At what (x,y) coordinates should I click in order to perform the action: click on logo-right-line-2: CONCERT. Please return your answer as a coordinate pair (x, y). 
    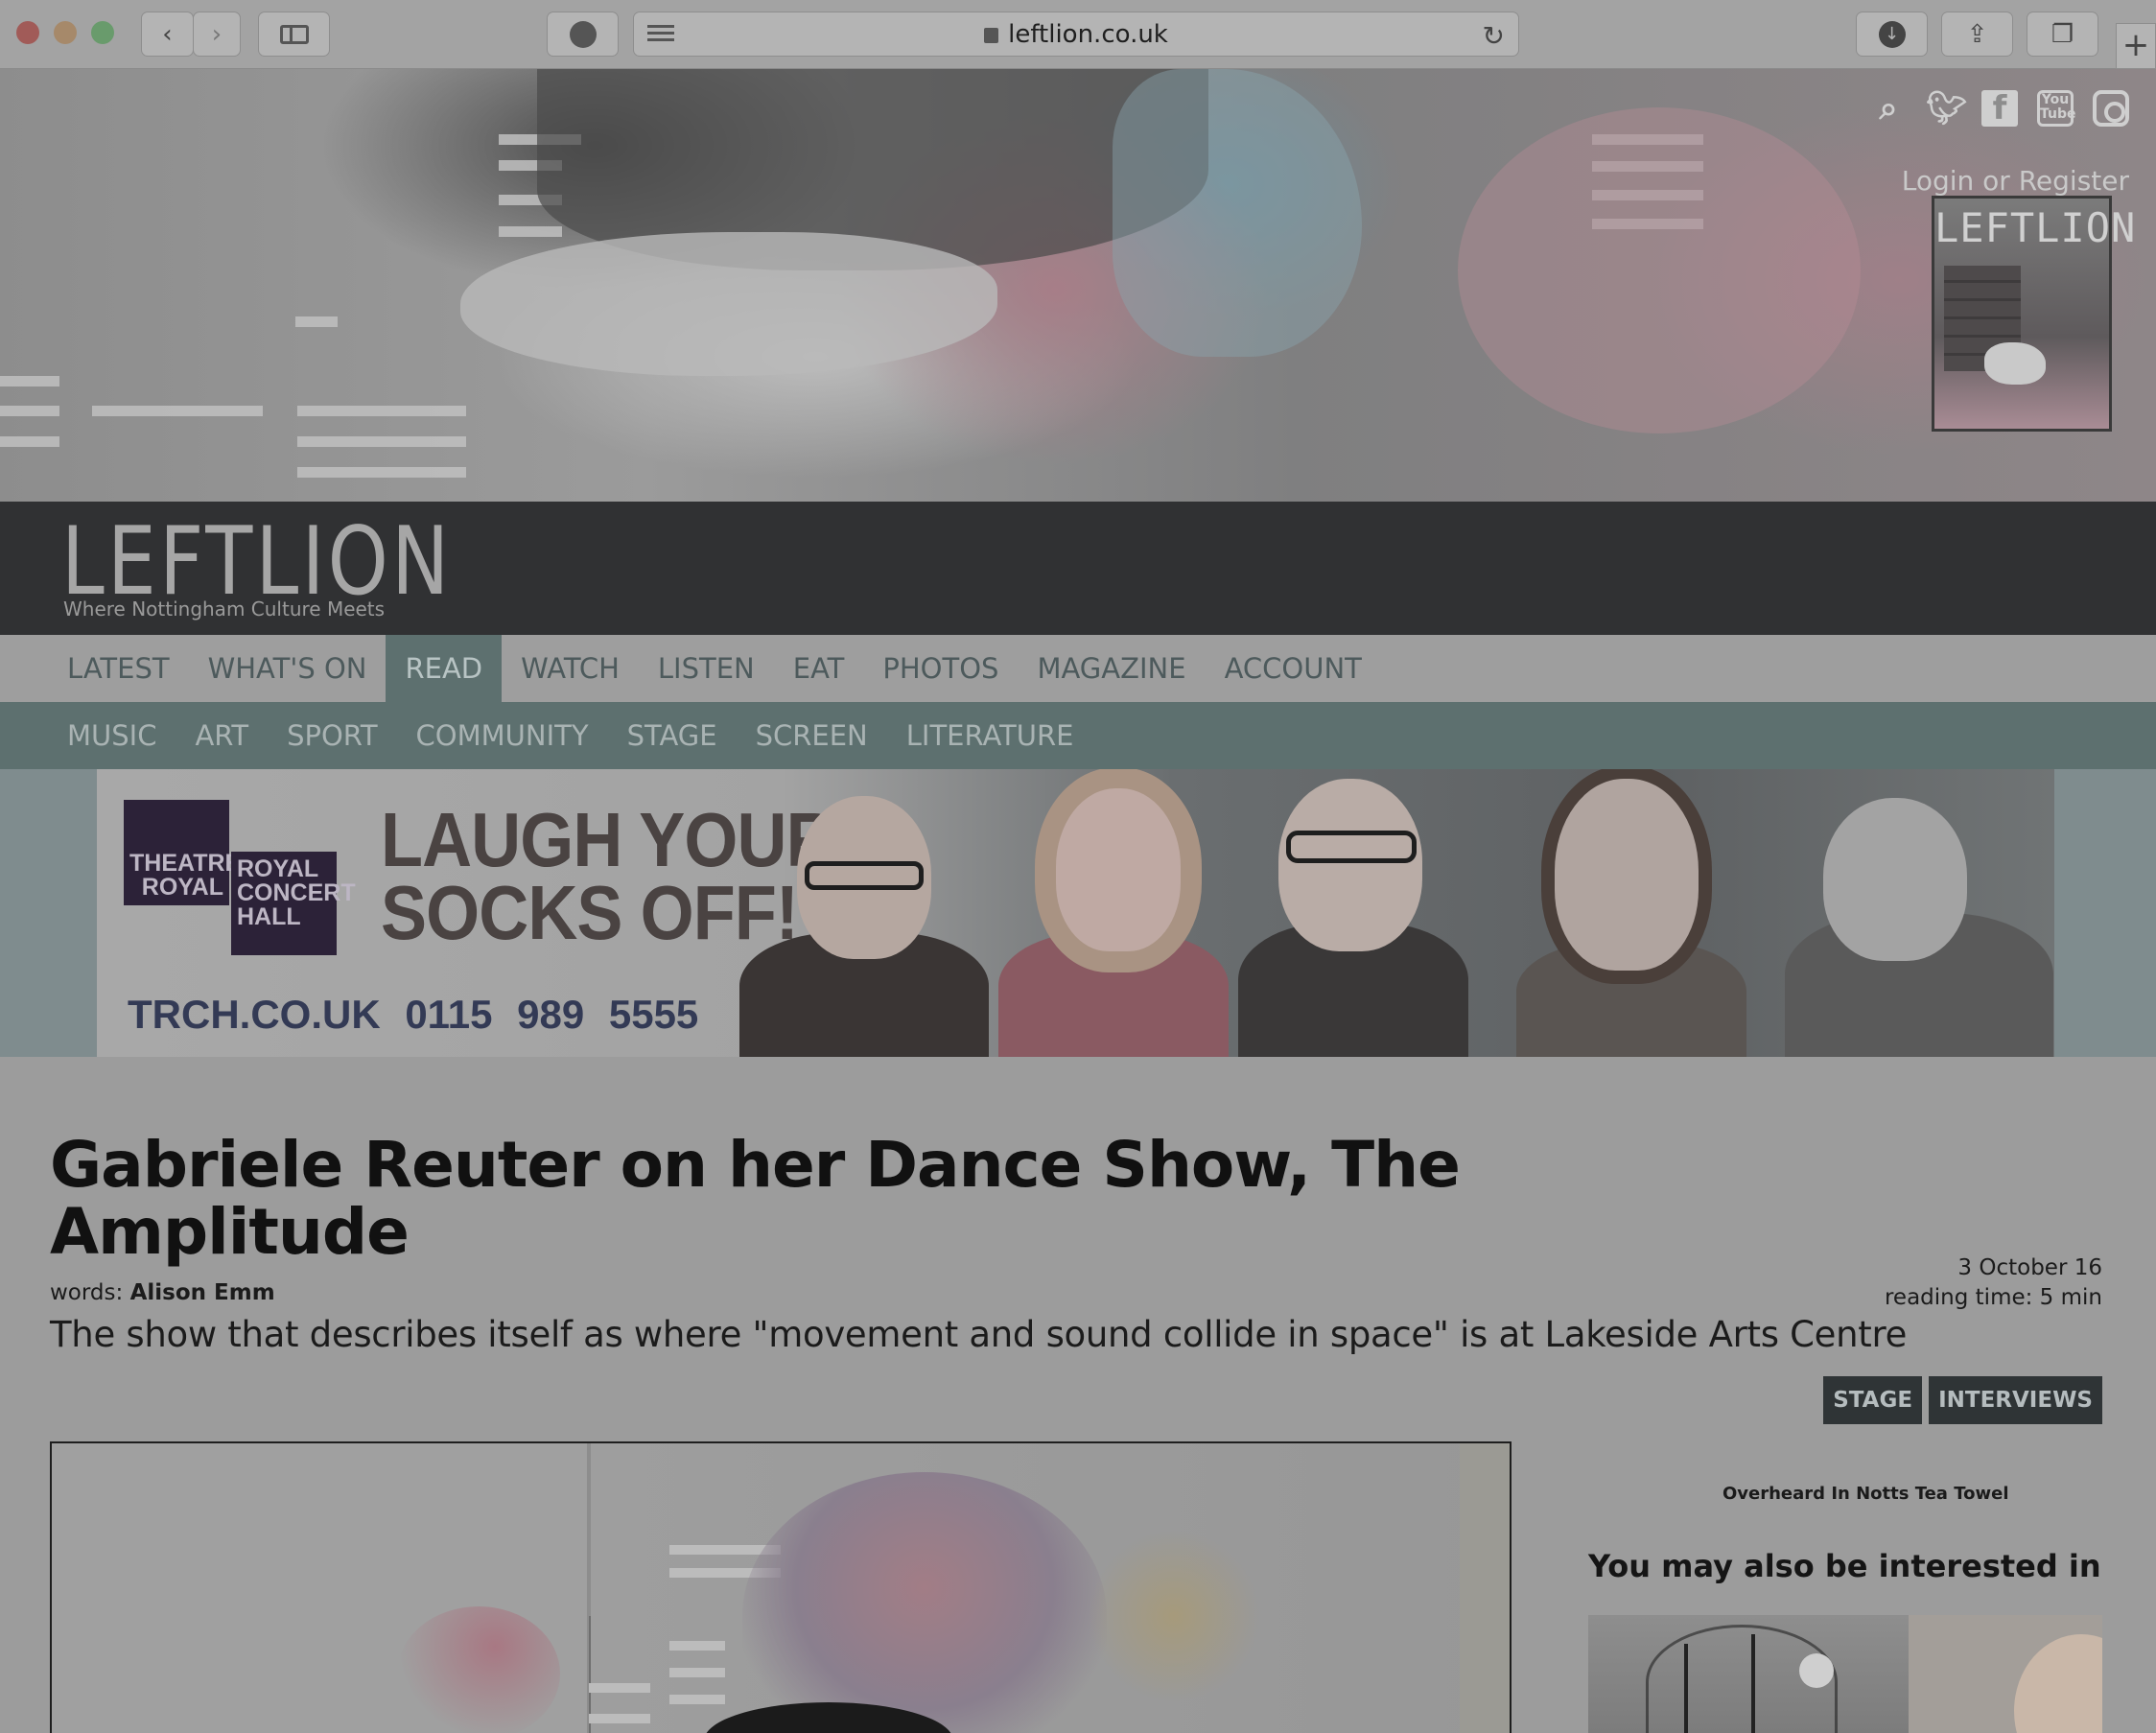
    Looking at the image, I should click on (296, 892).